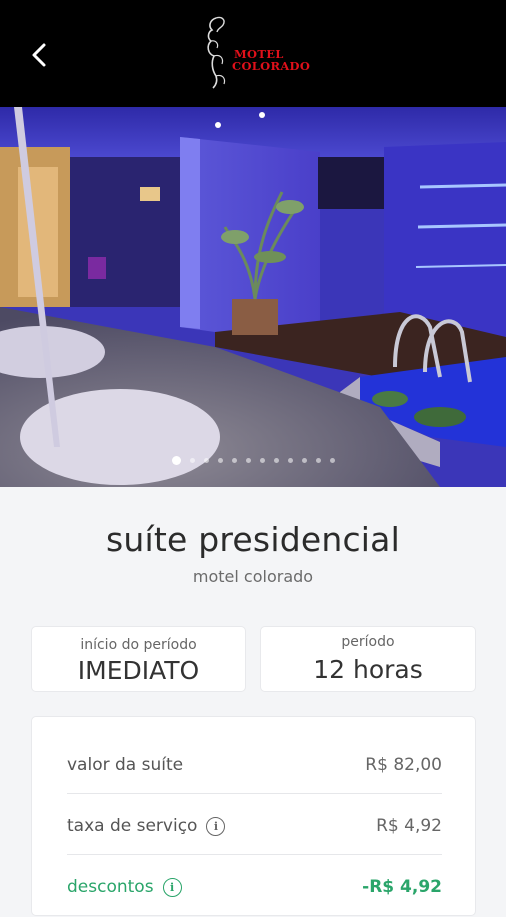 The image size is (506, 917). Describe the element at coordinates (409, 826) in the screenshot. I see `service-fee-value: R$ 4,92` at that location.